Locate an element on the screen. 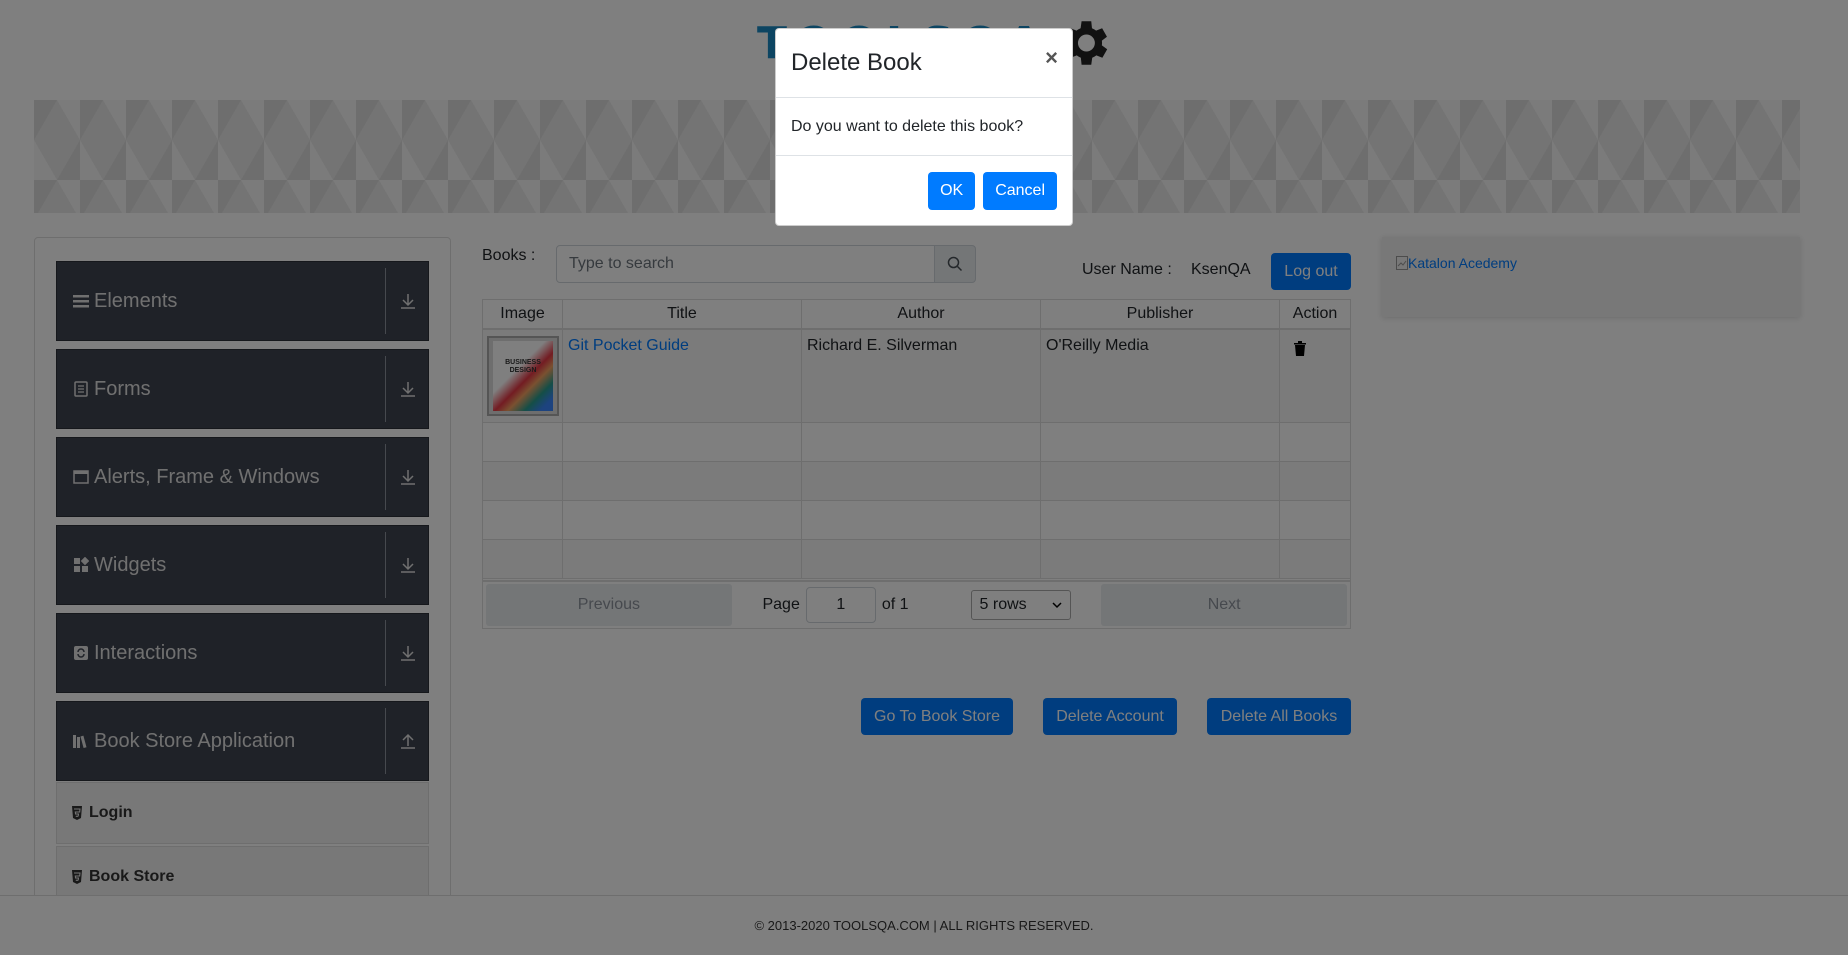 The image size is (1848, 955). ok-button: OK is located at coordinates (952, 191).